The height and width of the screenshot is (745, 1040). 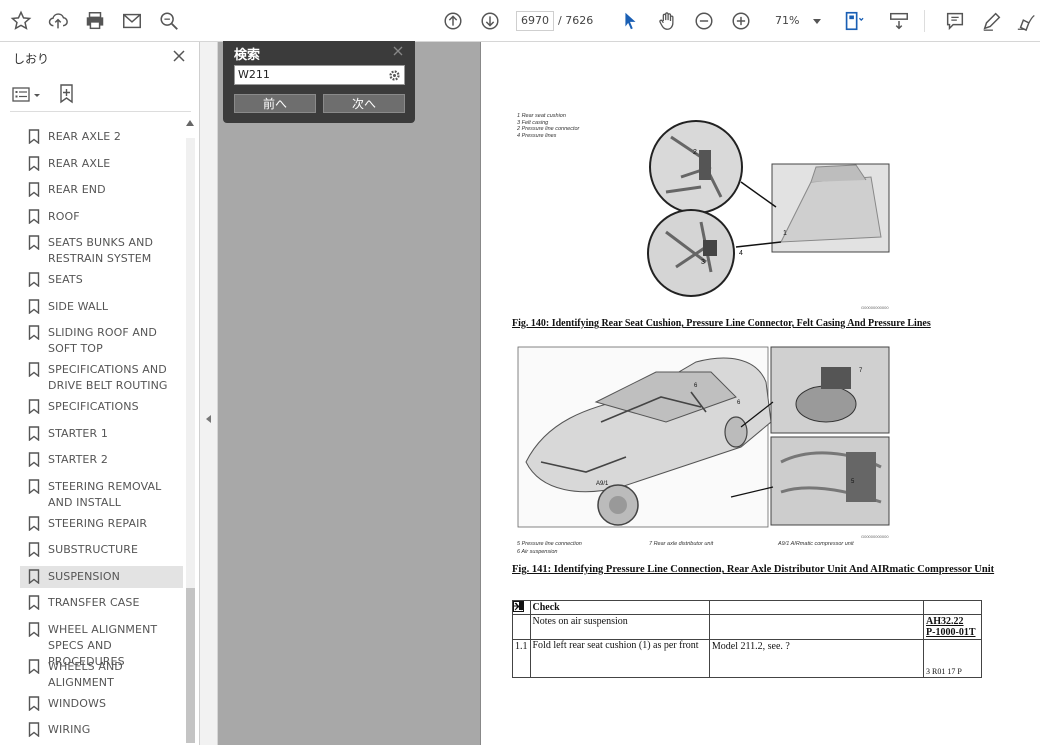 What do you see at coordinates (741, 253) in the screenshot?
I see `svg-text: 4` at bounding box center [741, 253].